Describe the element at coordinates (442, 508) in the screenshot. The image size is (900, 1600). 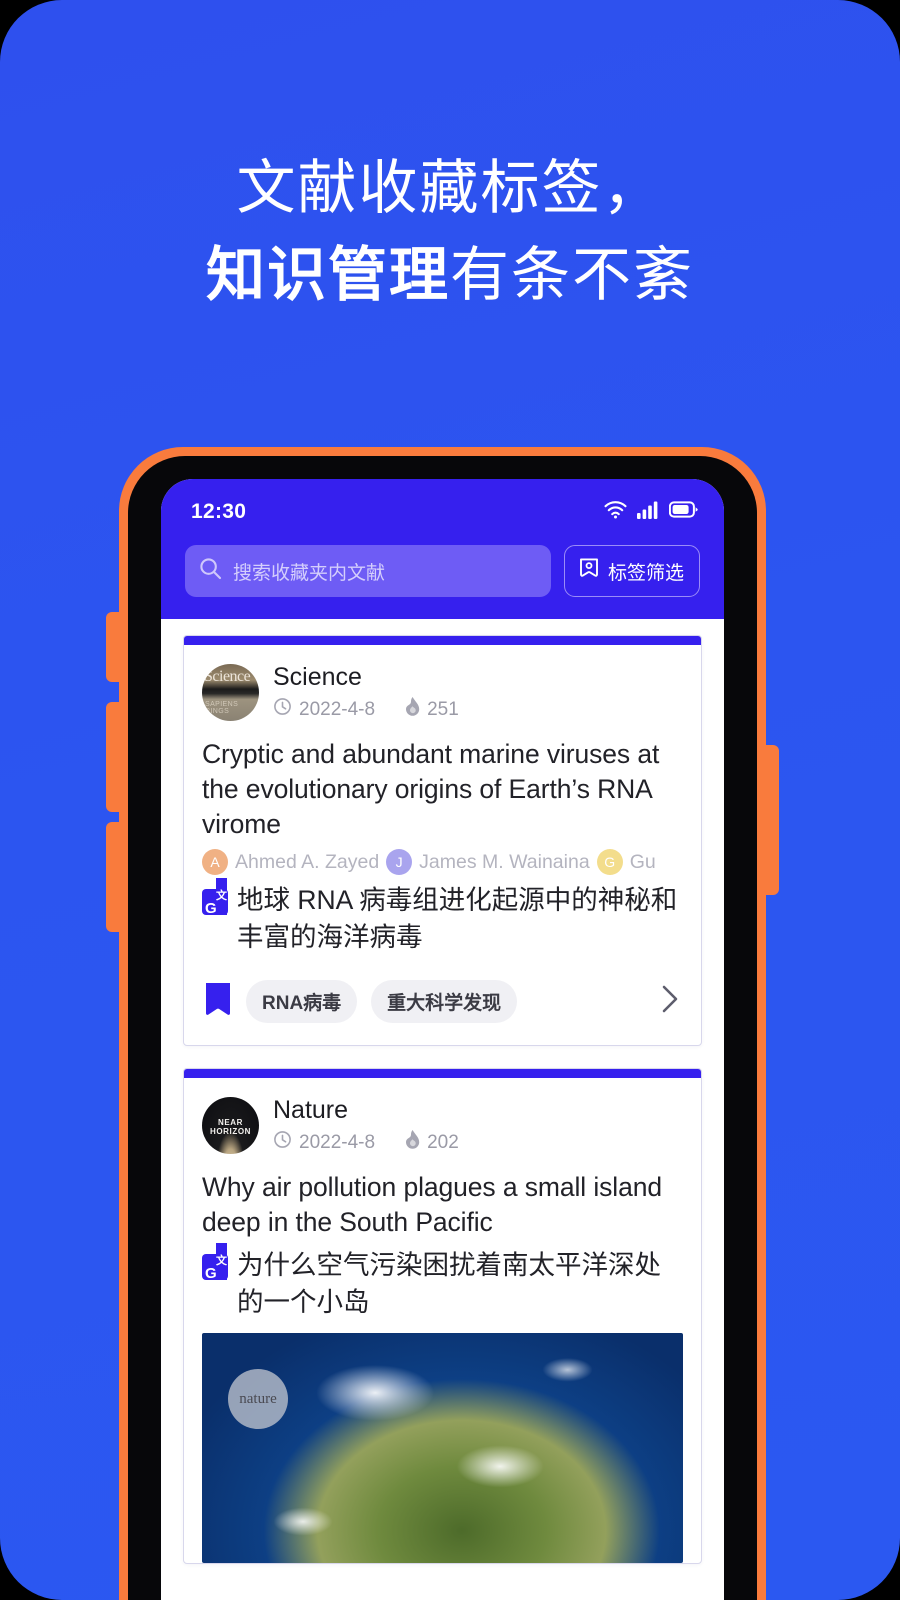
I see `status-bar: 12:30` at that location.